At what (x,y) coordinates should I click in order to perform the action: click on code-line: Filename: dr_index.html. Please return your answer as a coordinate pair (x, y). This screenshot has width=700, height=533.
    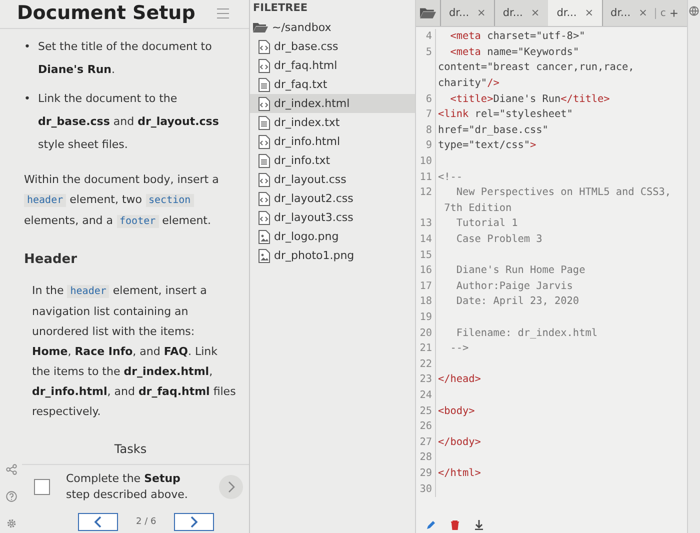
    Looking at the image, I should click on (526, 333).